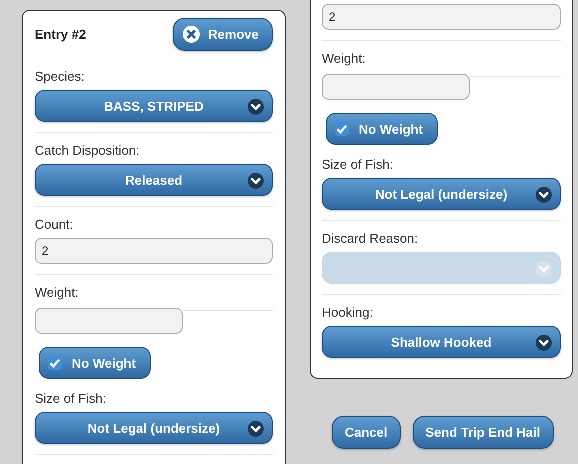 The height and width of the screenshot is (464, 578). Describe the element at coordinates (88, 151) in the screenshot. I see `field-label: Catch Disposition:` at that location.